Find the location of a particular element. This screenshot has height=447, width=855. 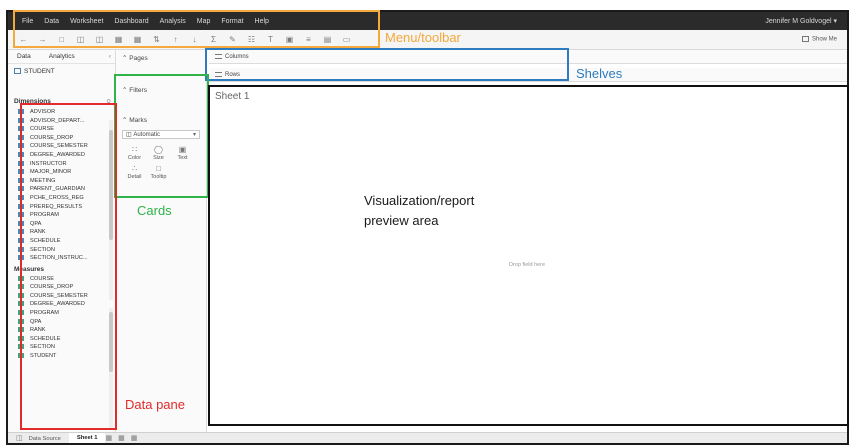

shelves-highlight is located at coordinates (387, 64).